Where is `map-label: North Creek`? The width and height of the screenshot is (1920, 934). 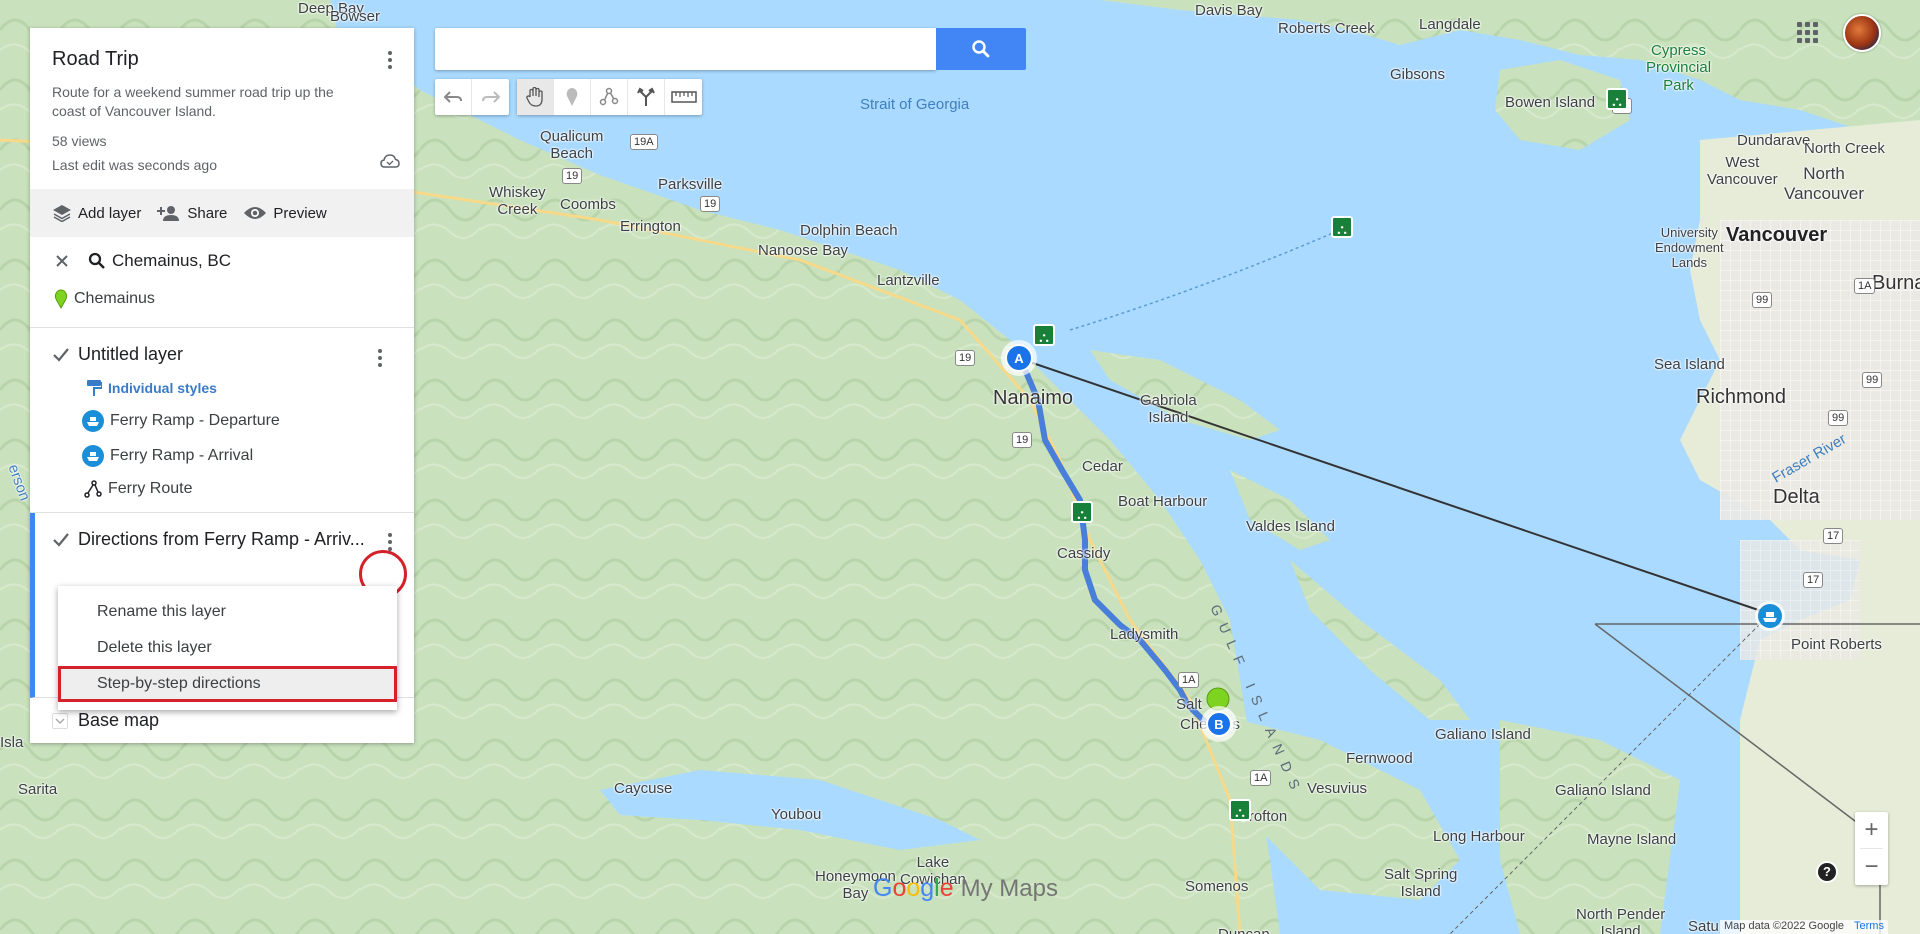 map-label: North Creek is located at coordinates (1844, 148).